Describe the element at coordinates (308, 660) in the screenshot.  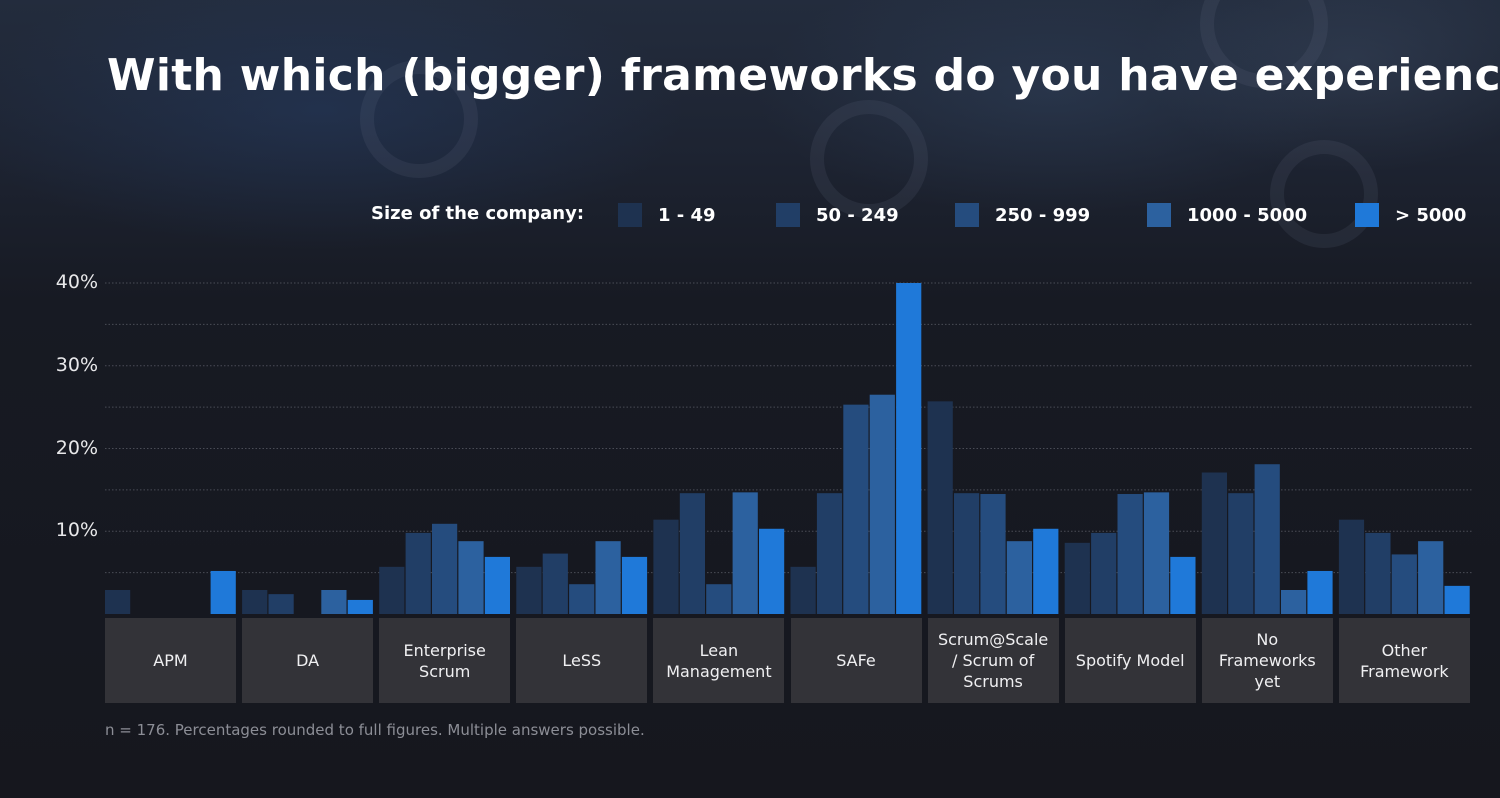
I see `x-tick-label: DA` at that location.